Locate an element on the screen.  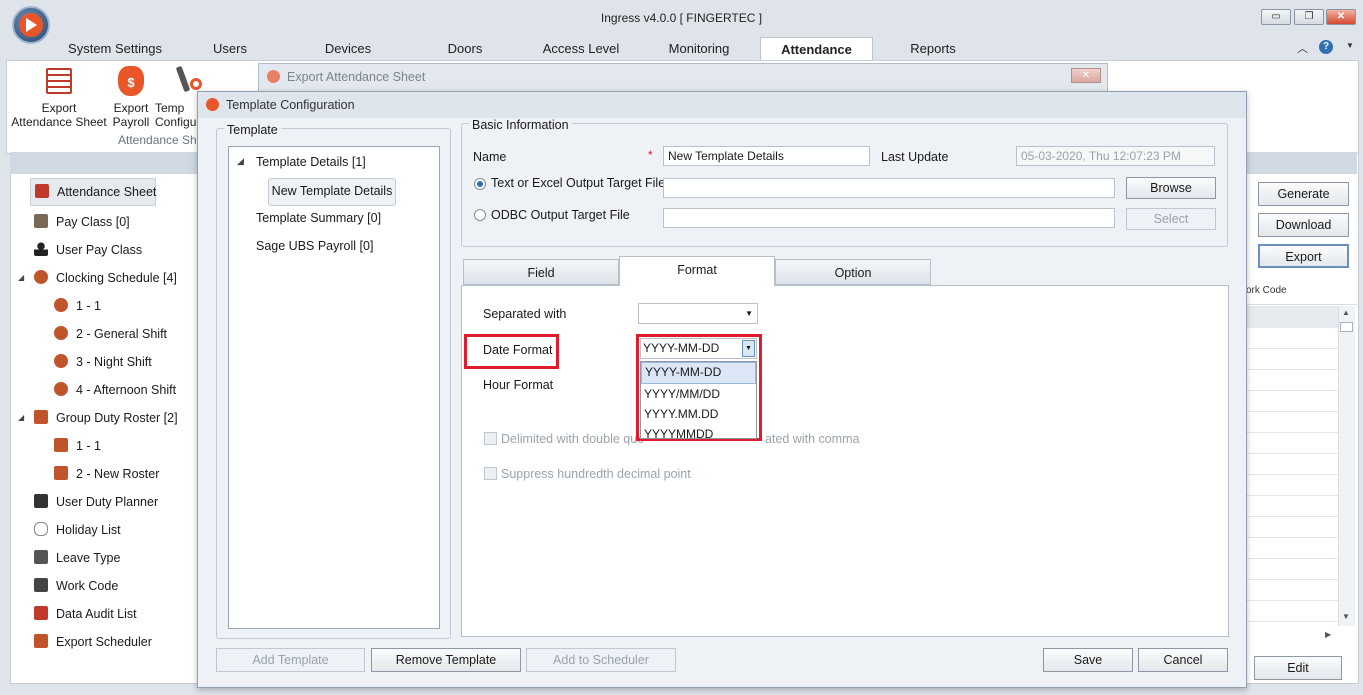
separated-with-select: ▼ is located at coordinates (698, 313).